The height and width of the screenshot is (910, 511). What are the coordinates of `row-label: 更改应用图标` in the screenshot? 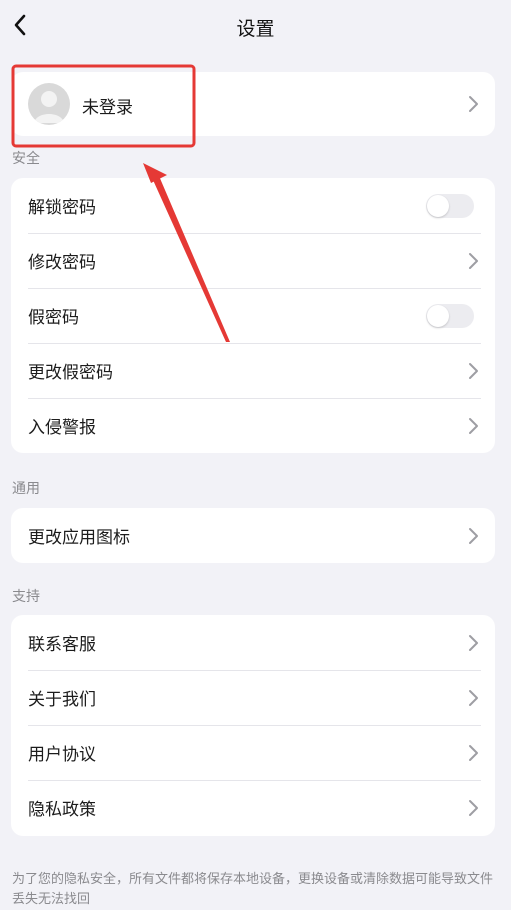 It's located at (79, 538).